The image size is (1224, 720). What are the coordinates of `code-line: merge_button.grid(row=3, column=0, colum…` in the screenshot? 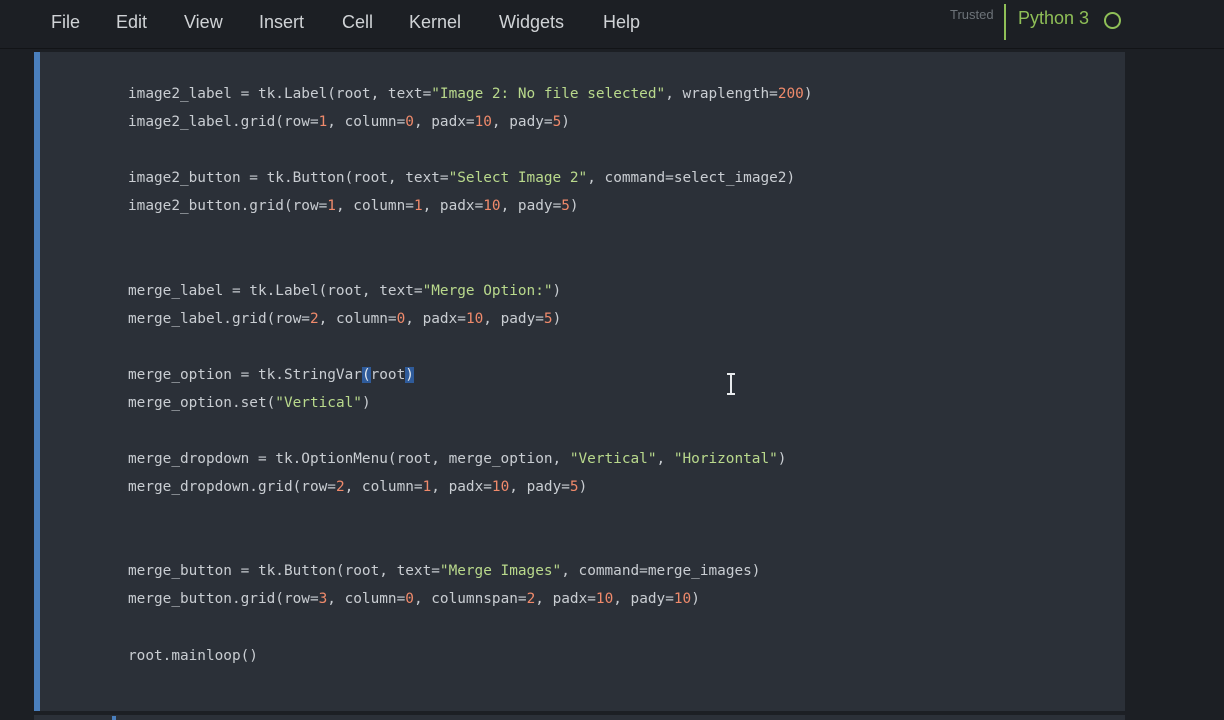 It's located at (414, 599).